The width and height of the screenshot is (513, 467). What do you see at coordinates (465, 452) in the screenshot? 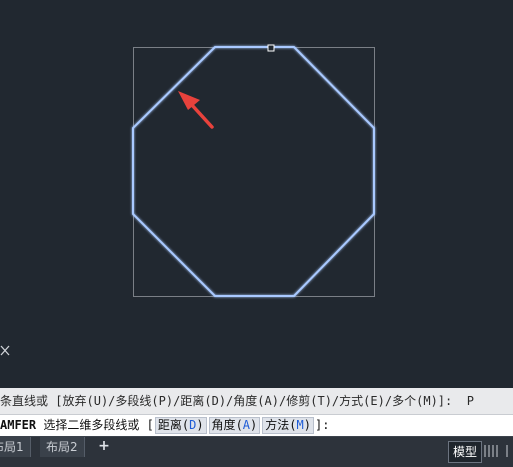
I see `model-button: 模型` at bounding box center [465, 452].